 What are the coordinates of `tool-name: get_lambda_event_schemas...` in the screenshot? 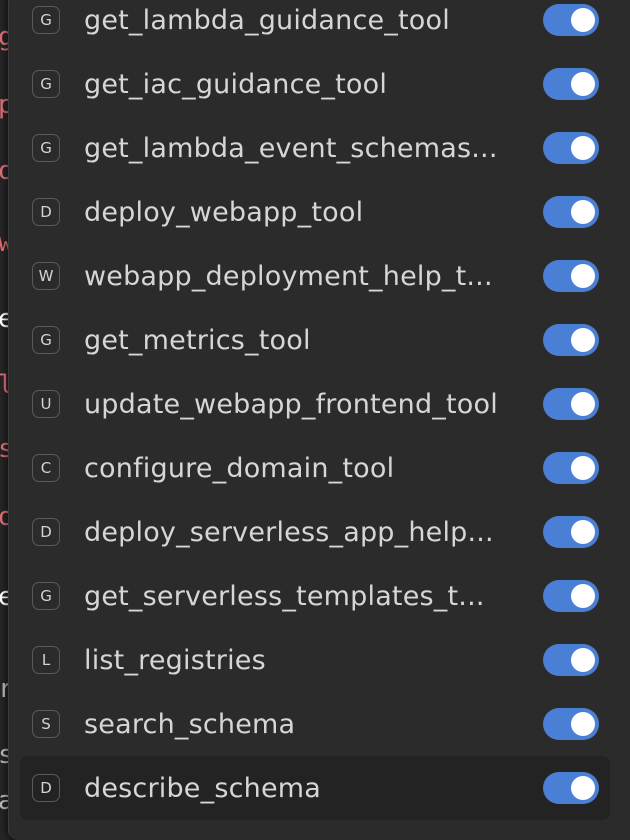 It's located at (291, 148).